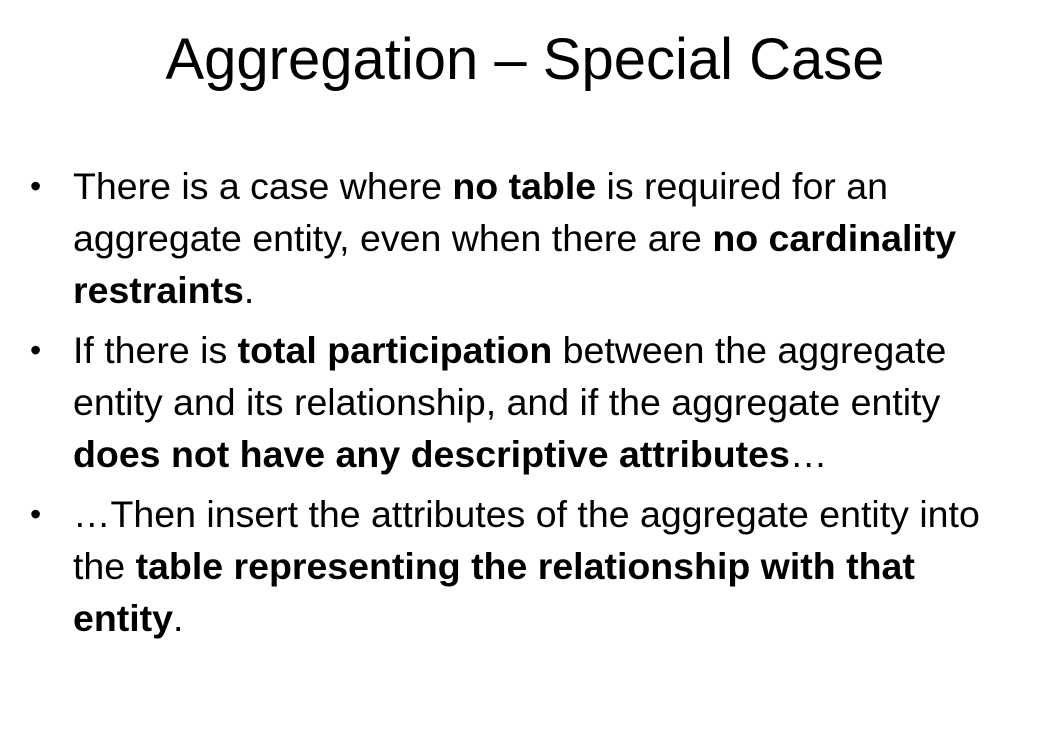 Image resolution: width=1050 pixels, height=743 pixels. What do you see at coordinates (431, 454) in the screenshot?
I see `bold-text-segment: does not have any descriptive attributes` at bounding box center [431, 454].